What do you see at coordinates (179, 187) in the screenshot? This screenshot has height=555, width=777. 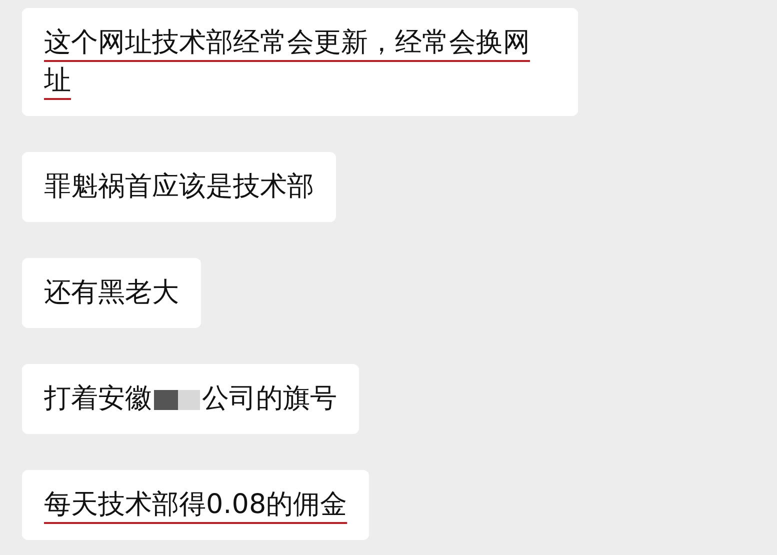 I see `message-text: 罪魁祸首应该是技术部` at bounding box center [179, 187].